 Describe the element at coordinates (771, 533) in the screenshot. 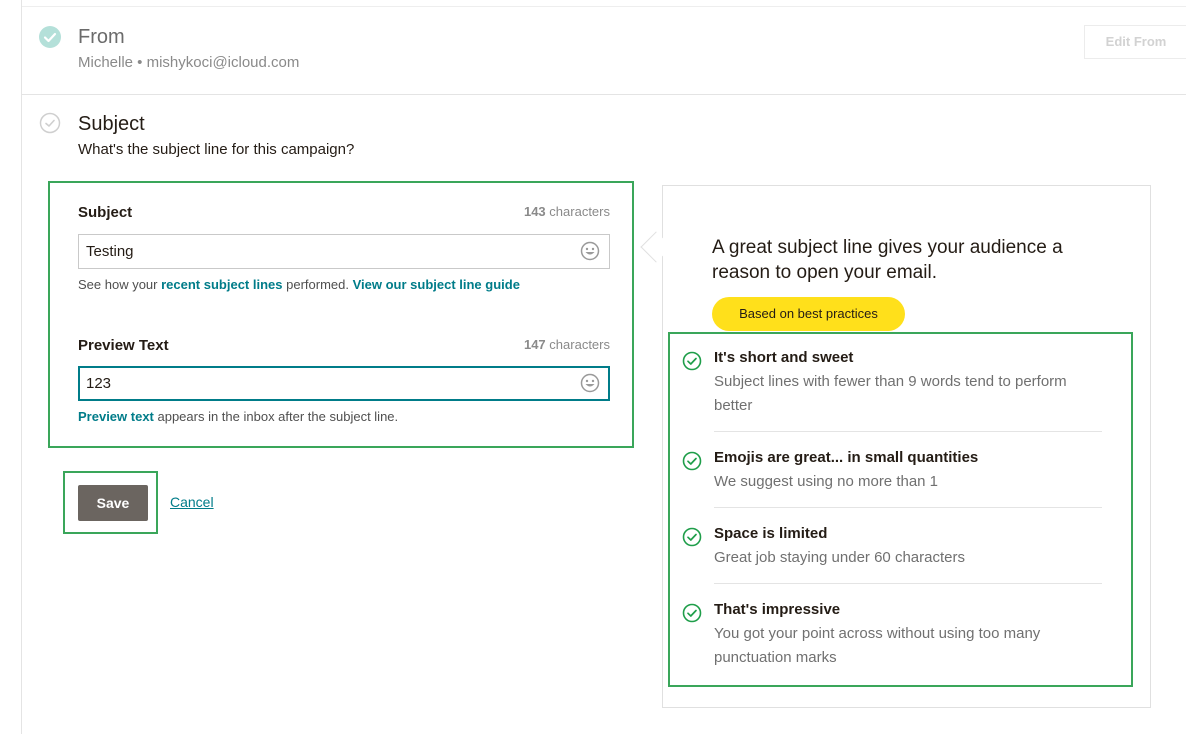

I see `tip-title: Space is limited` at that location.